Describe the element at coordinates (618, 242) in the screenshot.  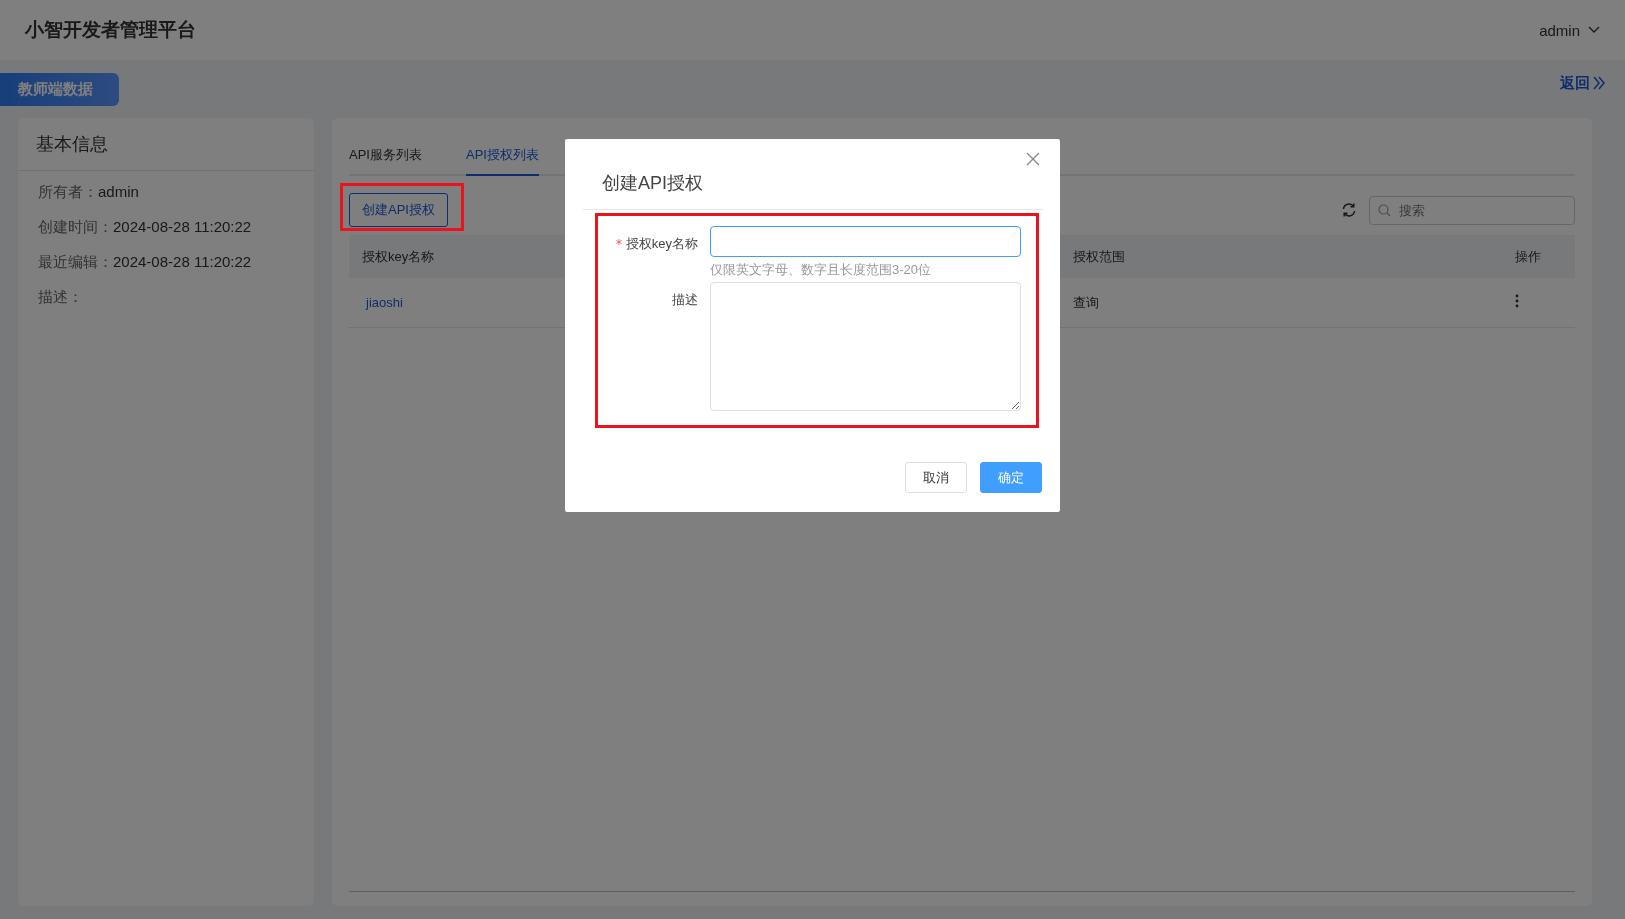
I see `required-icon` at that location.